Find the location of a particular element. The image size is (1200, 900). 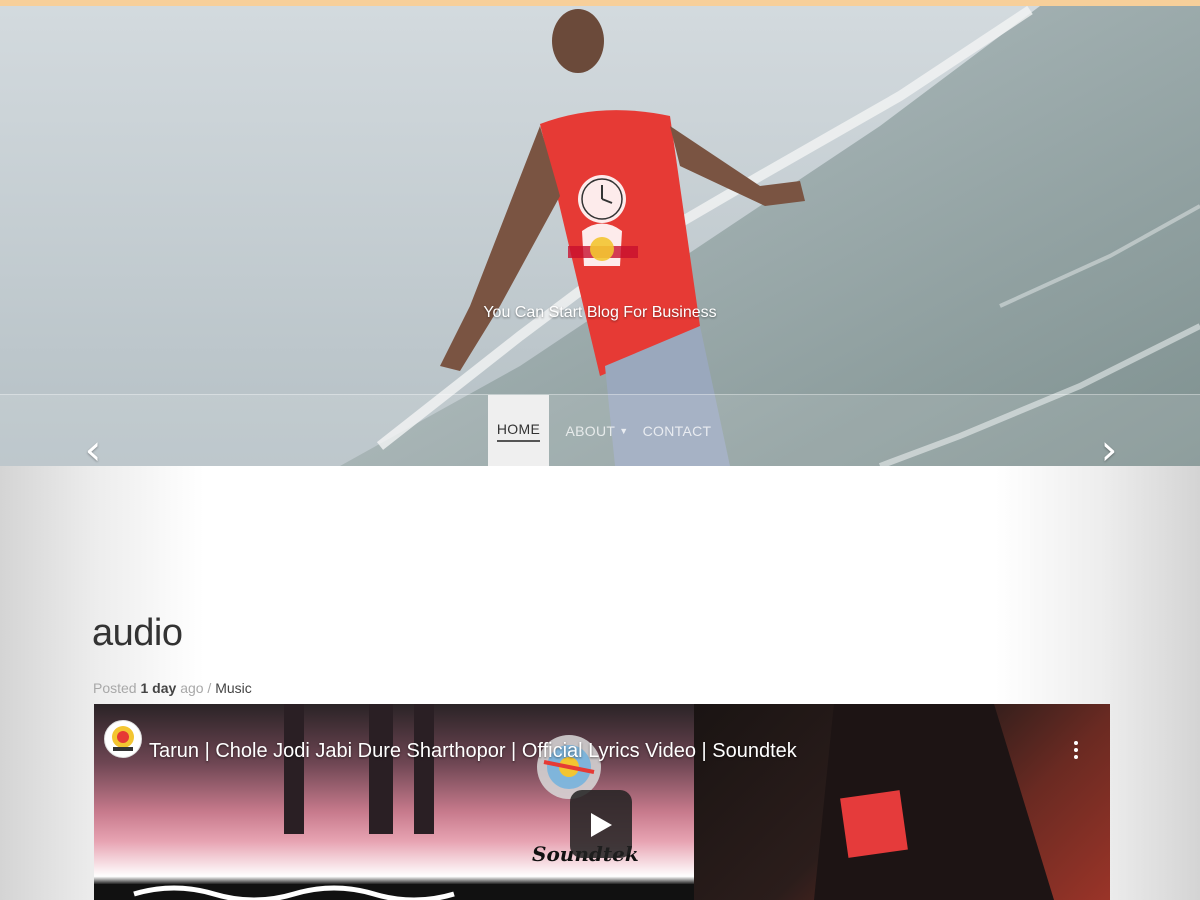

soundtek-avatar-icon is located at coordinates (123, 738).